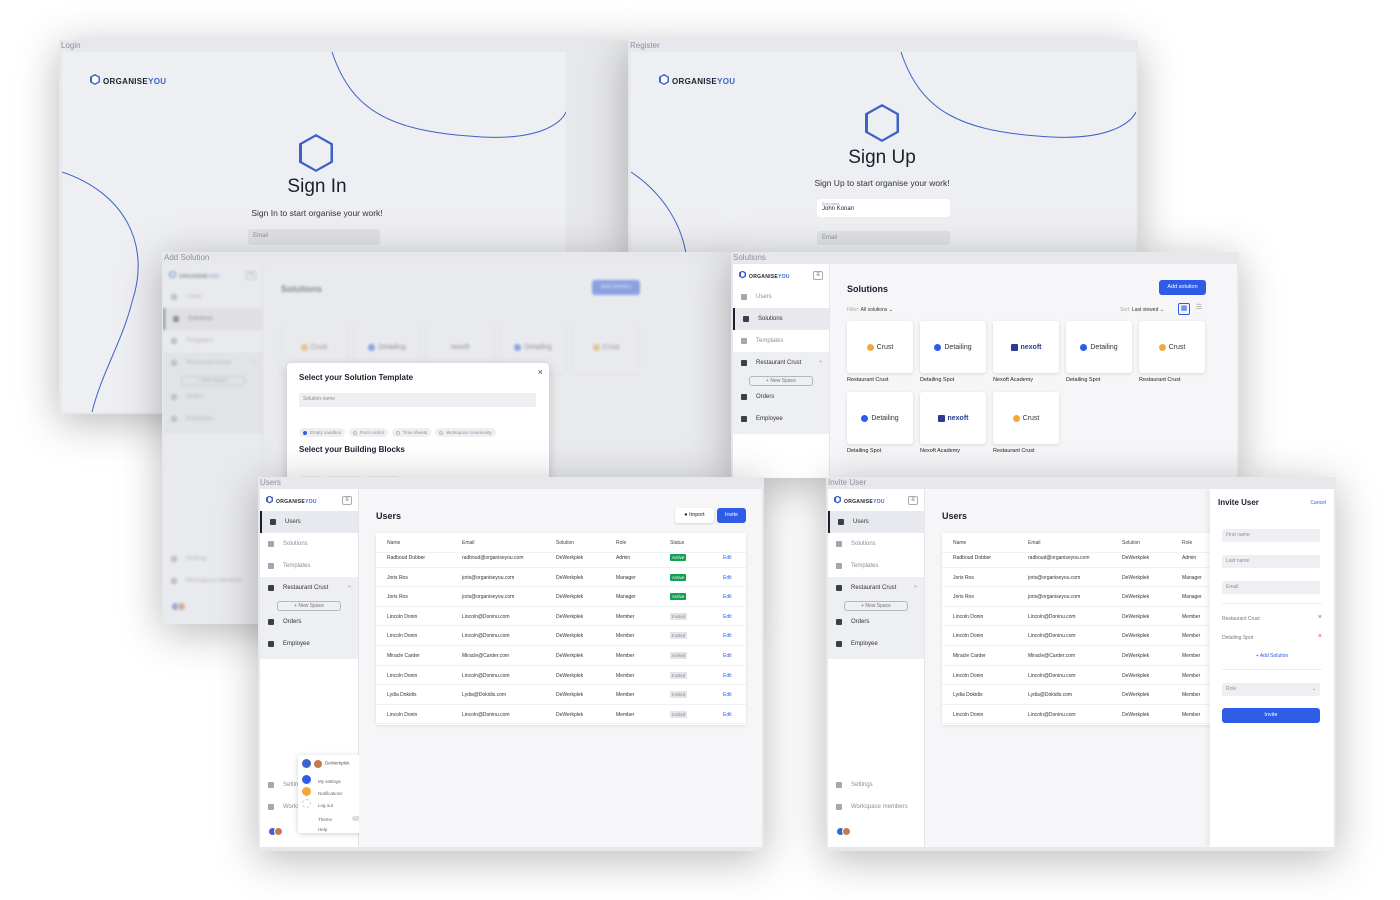 Image resolution: width=1400 pixels, height=900 pixels. Describe the element at coordinates (1142, 310) in the screenshot. I see `sort-control: Sort: Last viewed ⌄` at that location.